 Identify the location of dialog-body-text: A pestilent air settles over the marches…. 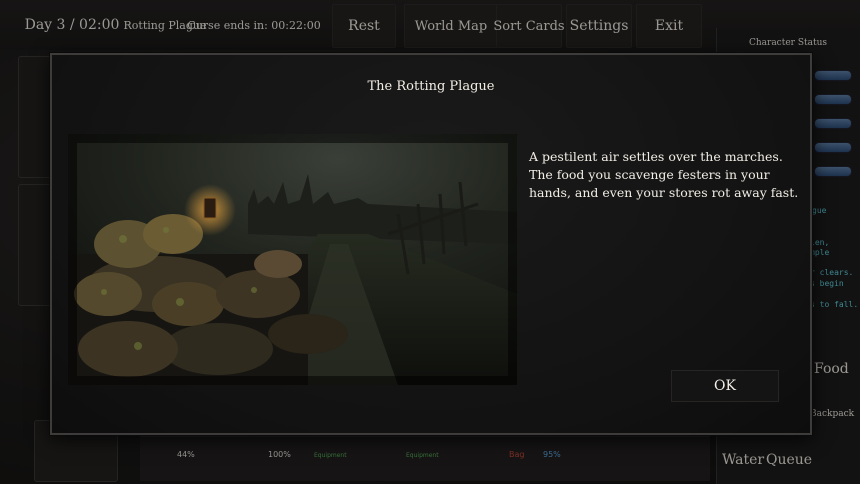
(664, 174).